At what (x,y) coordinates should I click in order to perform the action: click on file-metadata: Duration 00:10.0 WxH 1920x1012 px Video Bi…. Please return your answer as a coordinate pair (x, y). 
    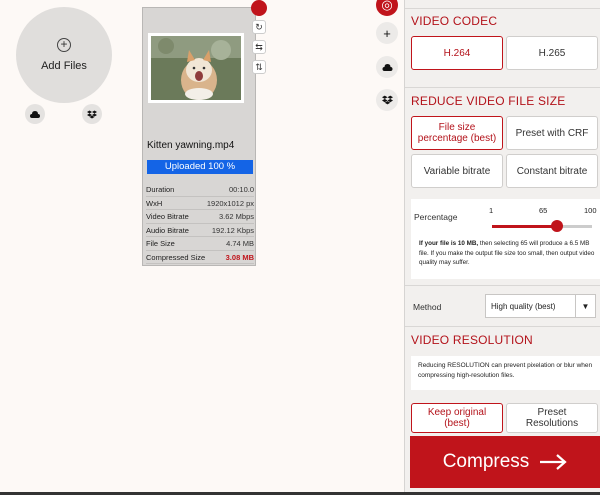
    Looking at the image, I should click on (200, 223).